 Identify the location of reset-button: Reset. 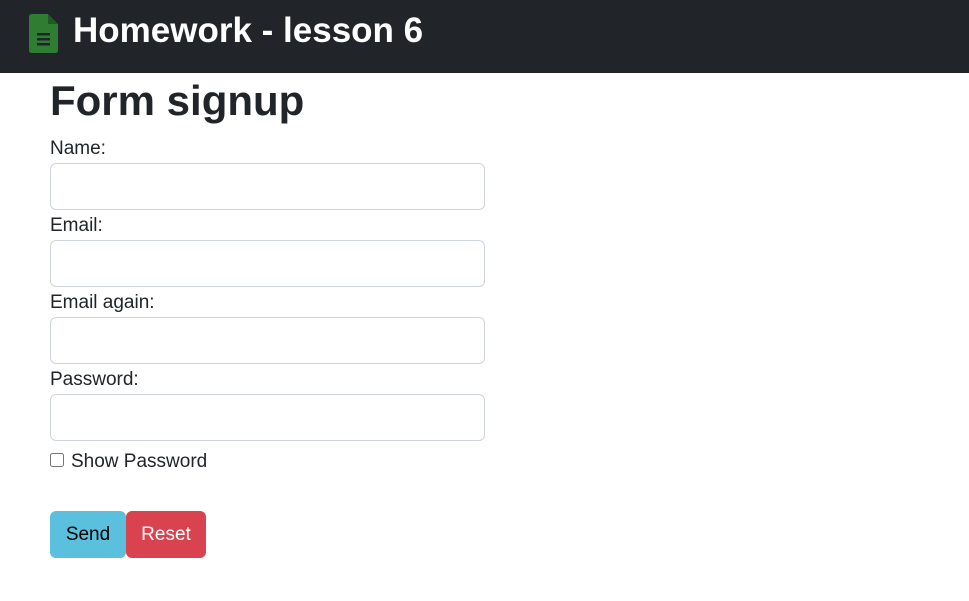
(166, 534).